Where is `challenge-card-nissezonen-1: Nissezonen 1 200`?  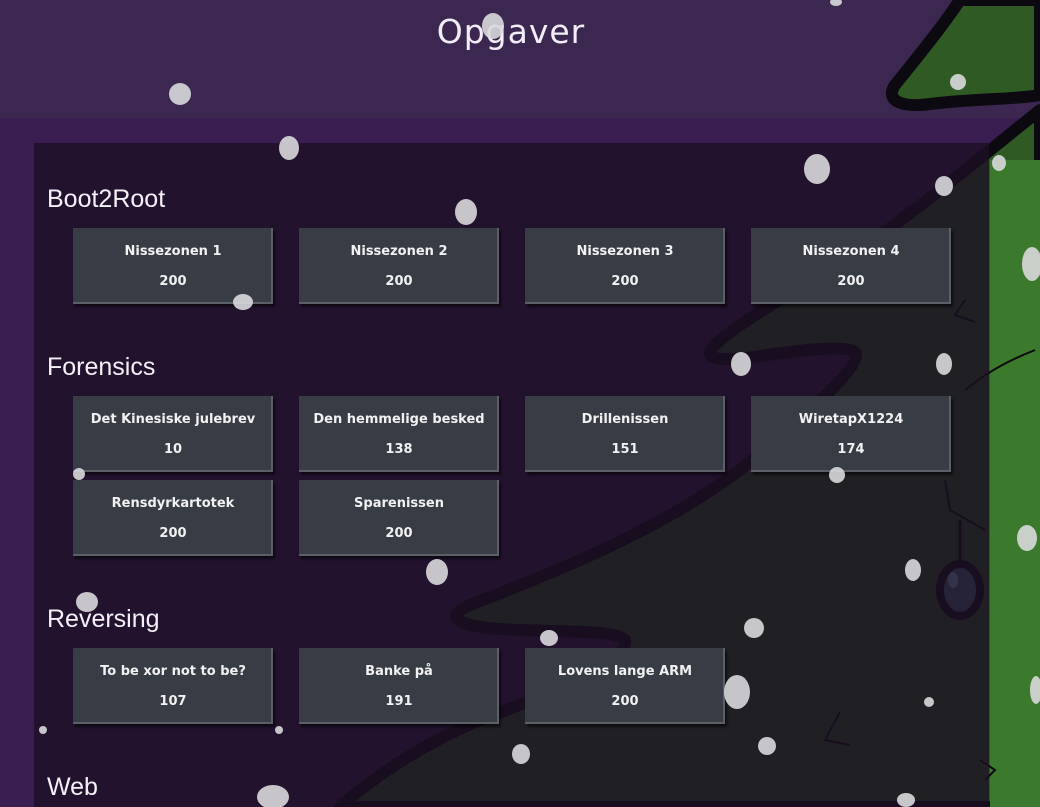
challenge-card-nissezonen-1: Nissezonen 1 200 is located at coordinates (173, 266).